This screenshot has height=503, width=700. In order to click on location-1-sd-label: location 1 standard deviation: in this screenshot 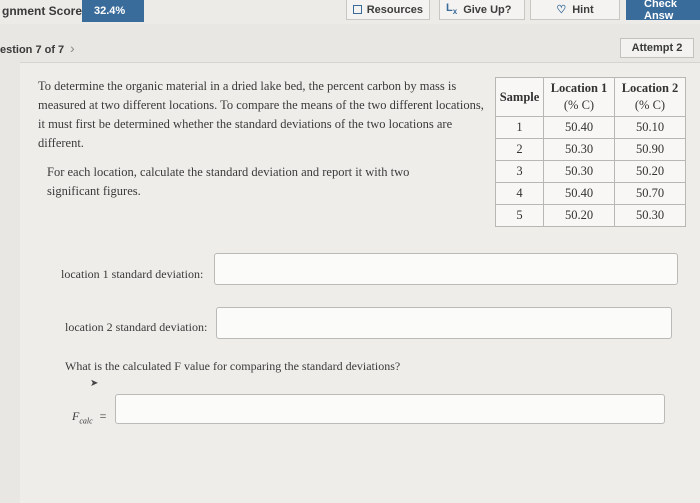, I will do `click(132, 274)`.